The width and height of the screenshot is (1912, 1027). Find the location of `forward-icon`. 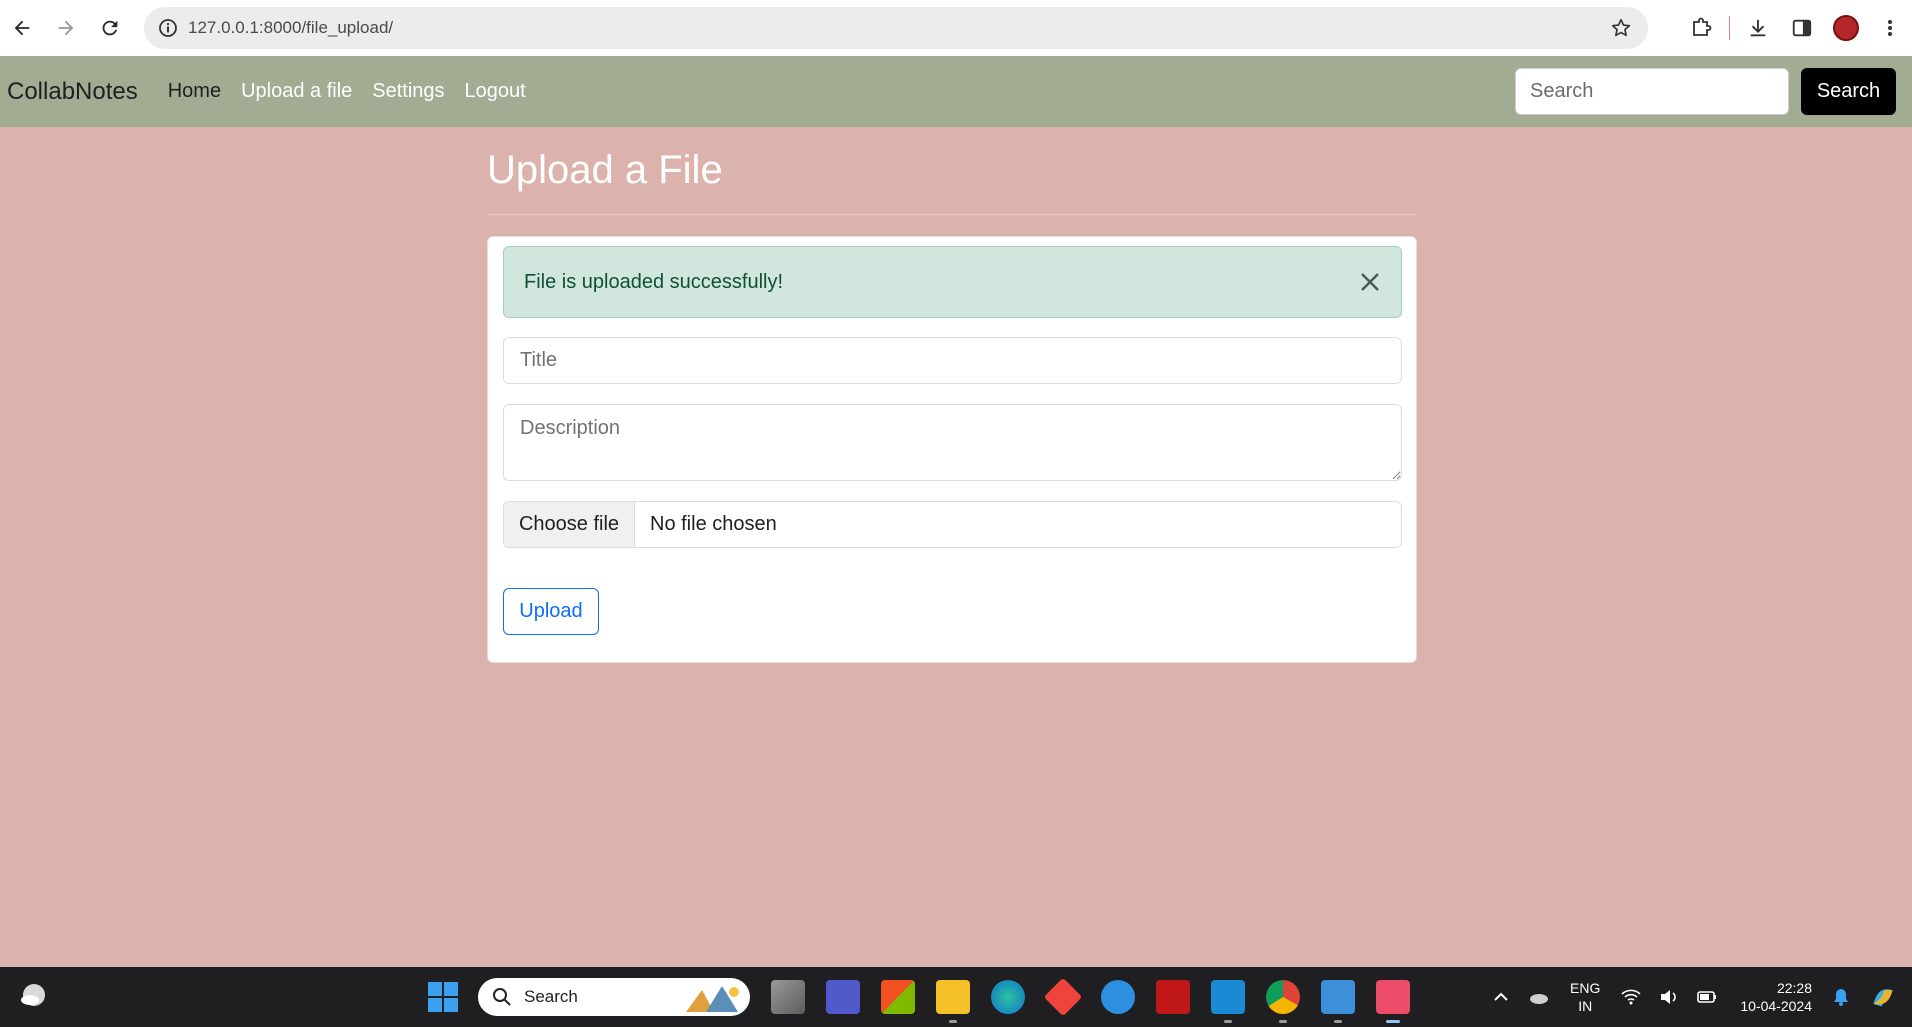

forward-icon is located at coordinates (66, 28).